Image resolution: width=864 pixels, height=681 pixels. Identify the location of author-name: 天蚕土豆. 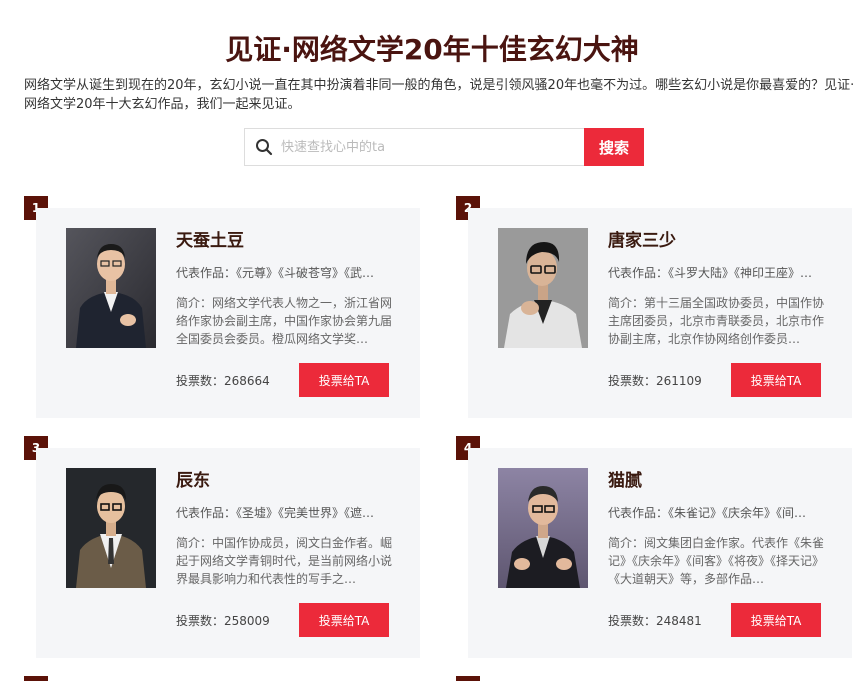
(210, 238).